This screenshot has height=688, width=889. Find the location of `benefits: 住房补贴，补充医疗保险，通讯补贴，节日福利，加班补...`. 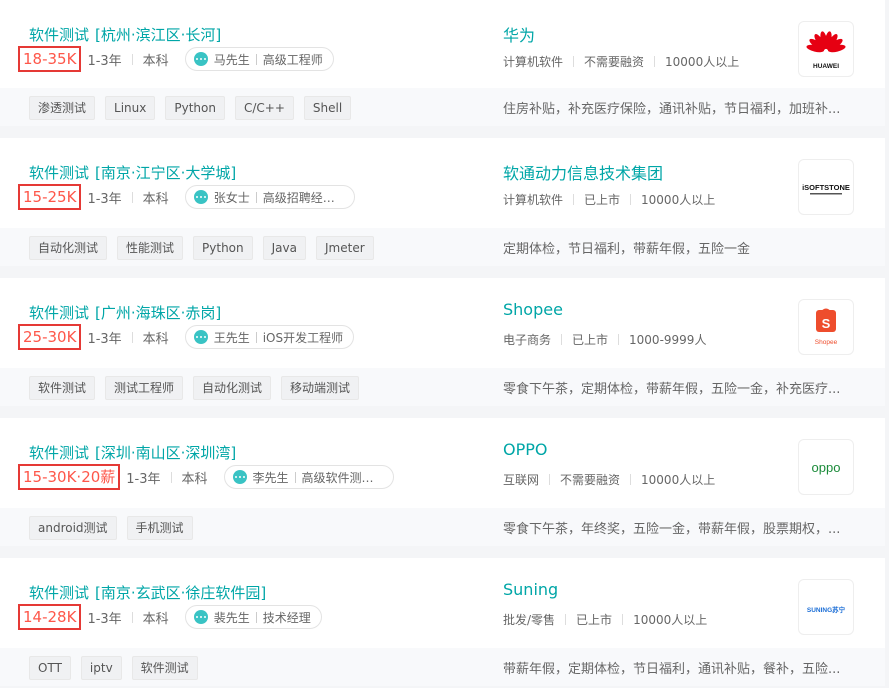

benefits: 住房补贴，补充医疗保险，通讯补贴，节日福利，加班补... is located at coordinates (672, 109).